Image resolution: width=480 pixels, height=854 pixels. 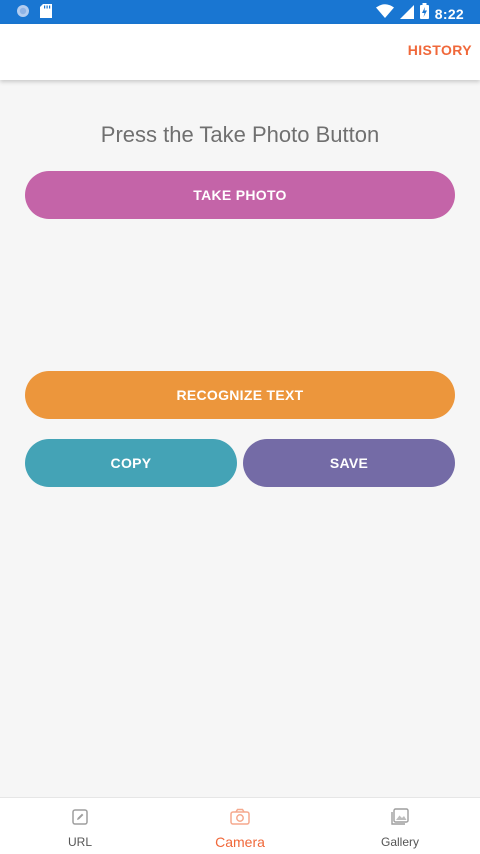 I want to click on take-photo-button: TAKE PHOTO, so click(x=240, y=195).